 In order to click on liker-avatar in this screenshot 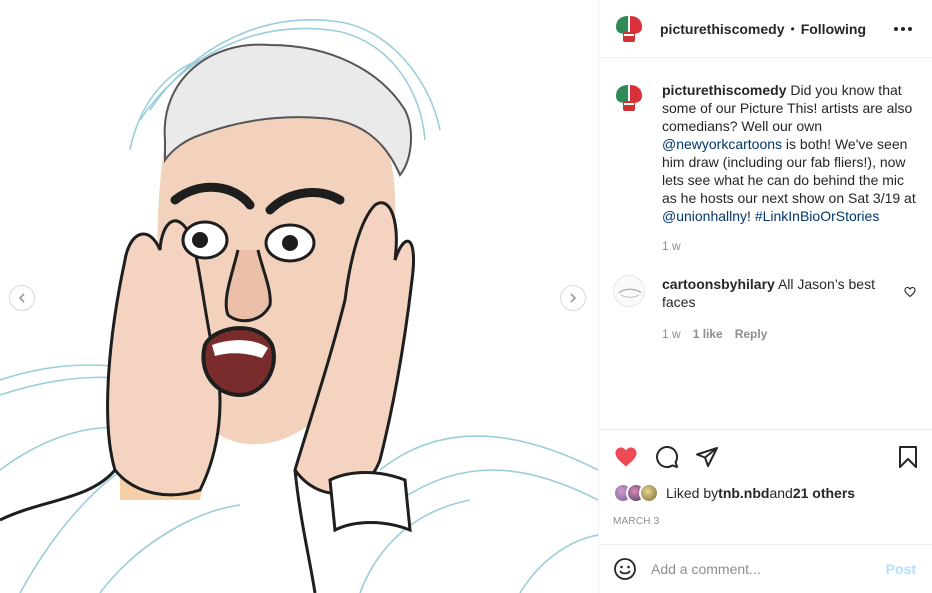, I will do `click(649, 493)`.